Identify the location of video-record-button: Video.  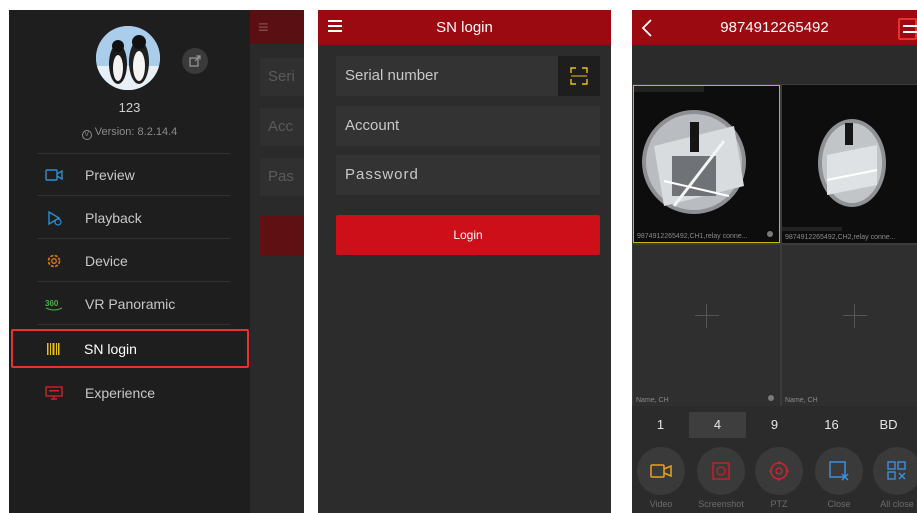
(661, 478).